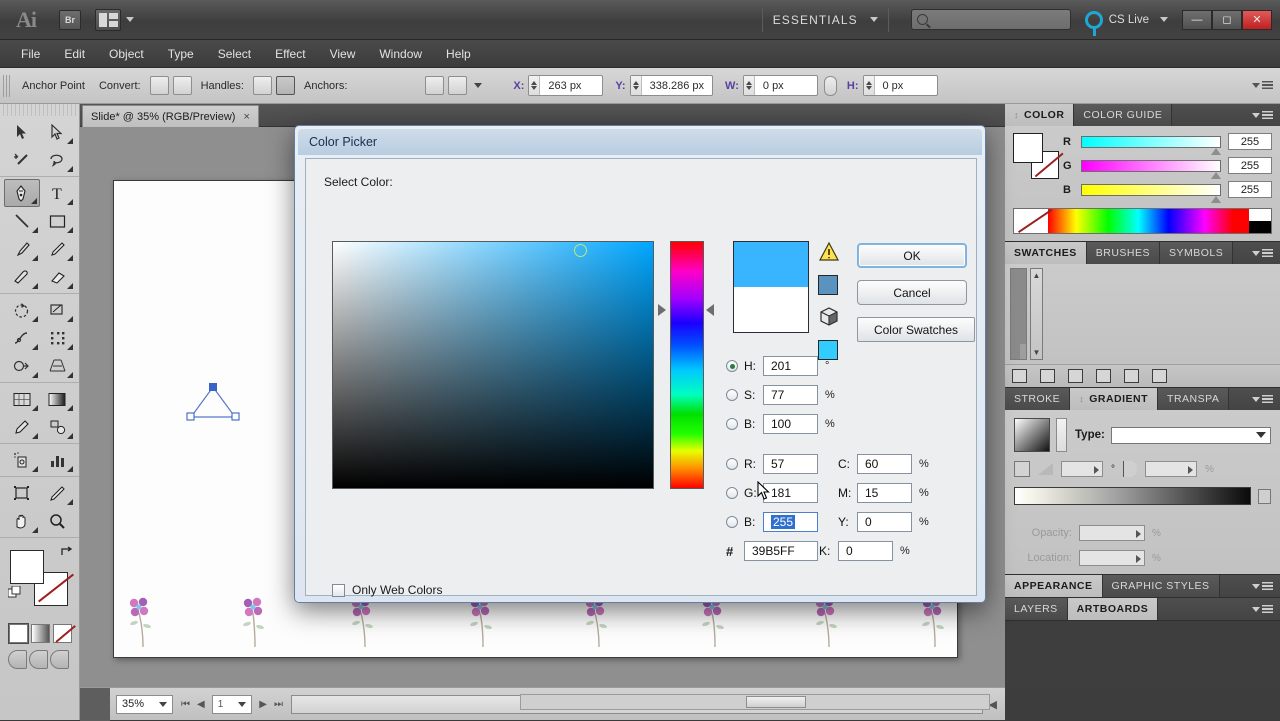 Image resolution: width=1280 pixels, height=721 pixels. Describe the element at coordinates (58, 460) in the screenshot. I see `column-graph-tool` at that location.